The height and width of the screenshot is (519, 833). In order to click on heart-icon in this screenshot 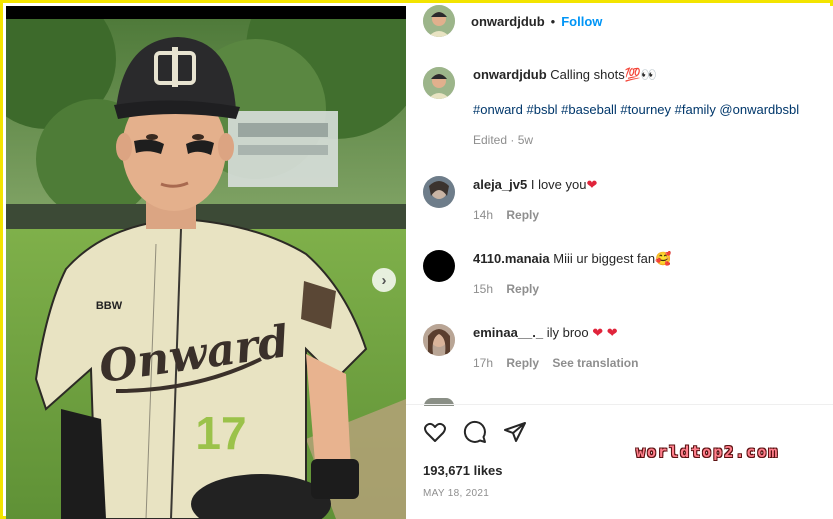, I will do `click(435, 432)`.